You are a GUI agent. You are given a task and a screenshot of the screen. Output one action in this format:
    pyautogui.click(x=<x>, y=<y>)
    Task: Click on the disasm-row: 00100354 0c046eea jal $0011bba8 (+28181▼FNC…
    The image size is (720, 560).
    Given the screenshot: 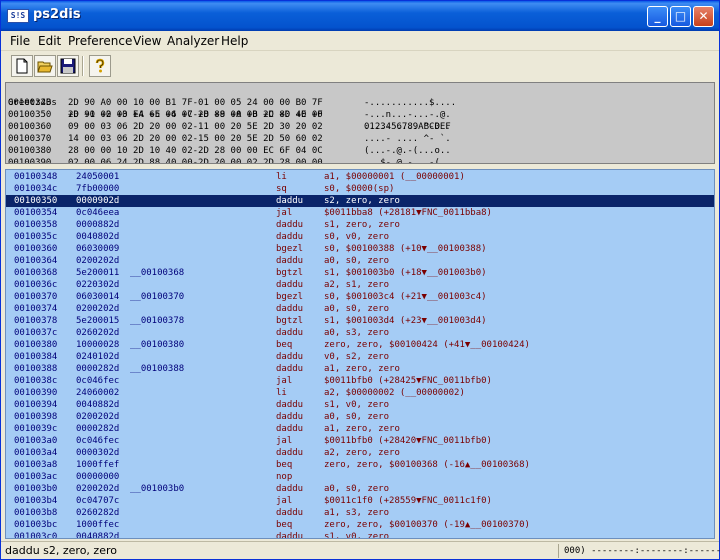 What is the action you would take?
    pyautogui.click(x=360, y=213)
    